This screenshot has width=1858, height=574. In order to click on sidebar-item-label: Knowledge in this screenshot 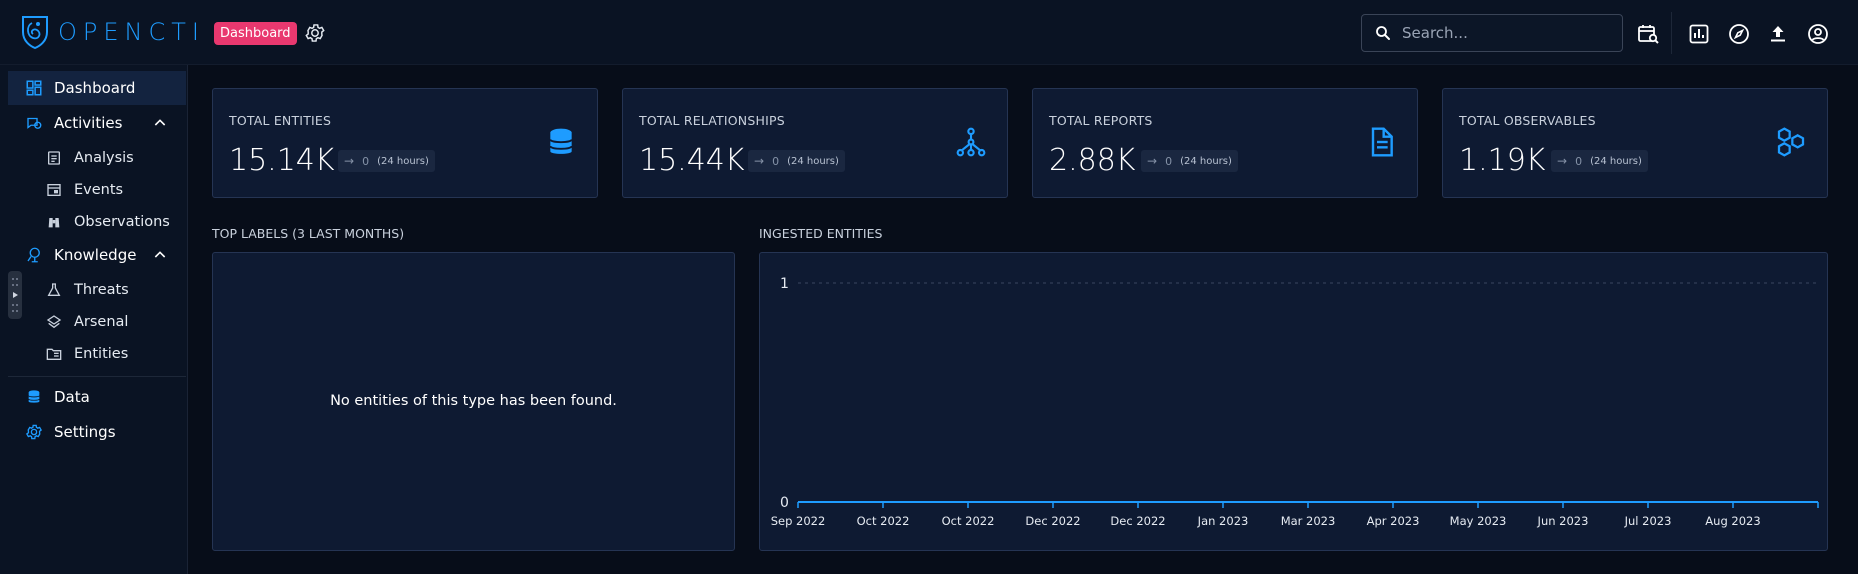, I will do `click(95, 255)`.